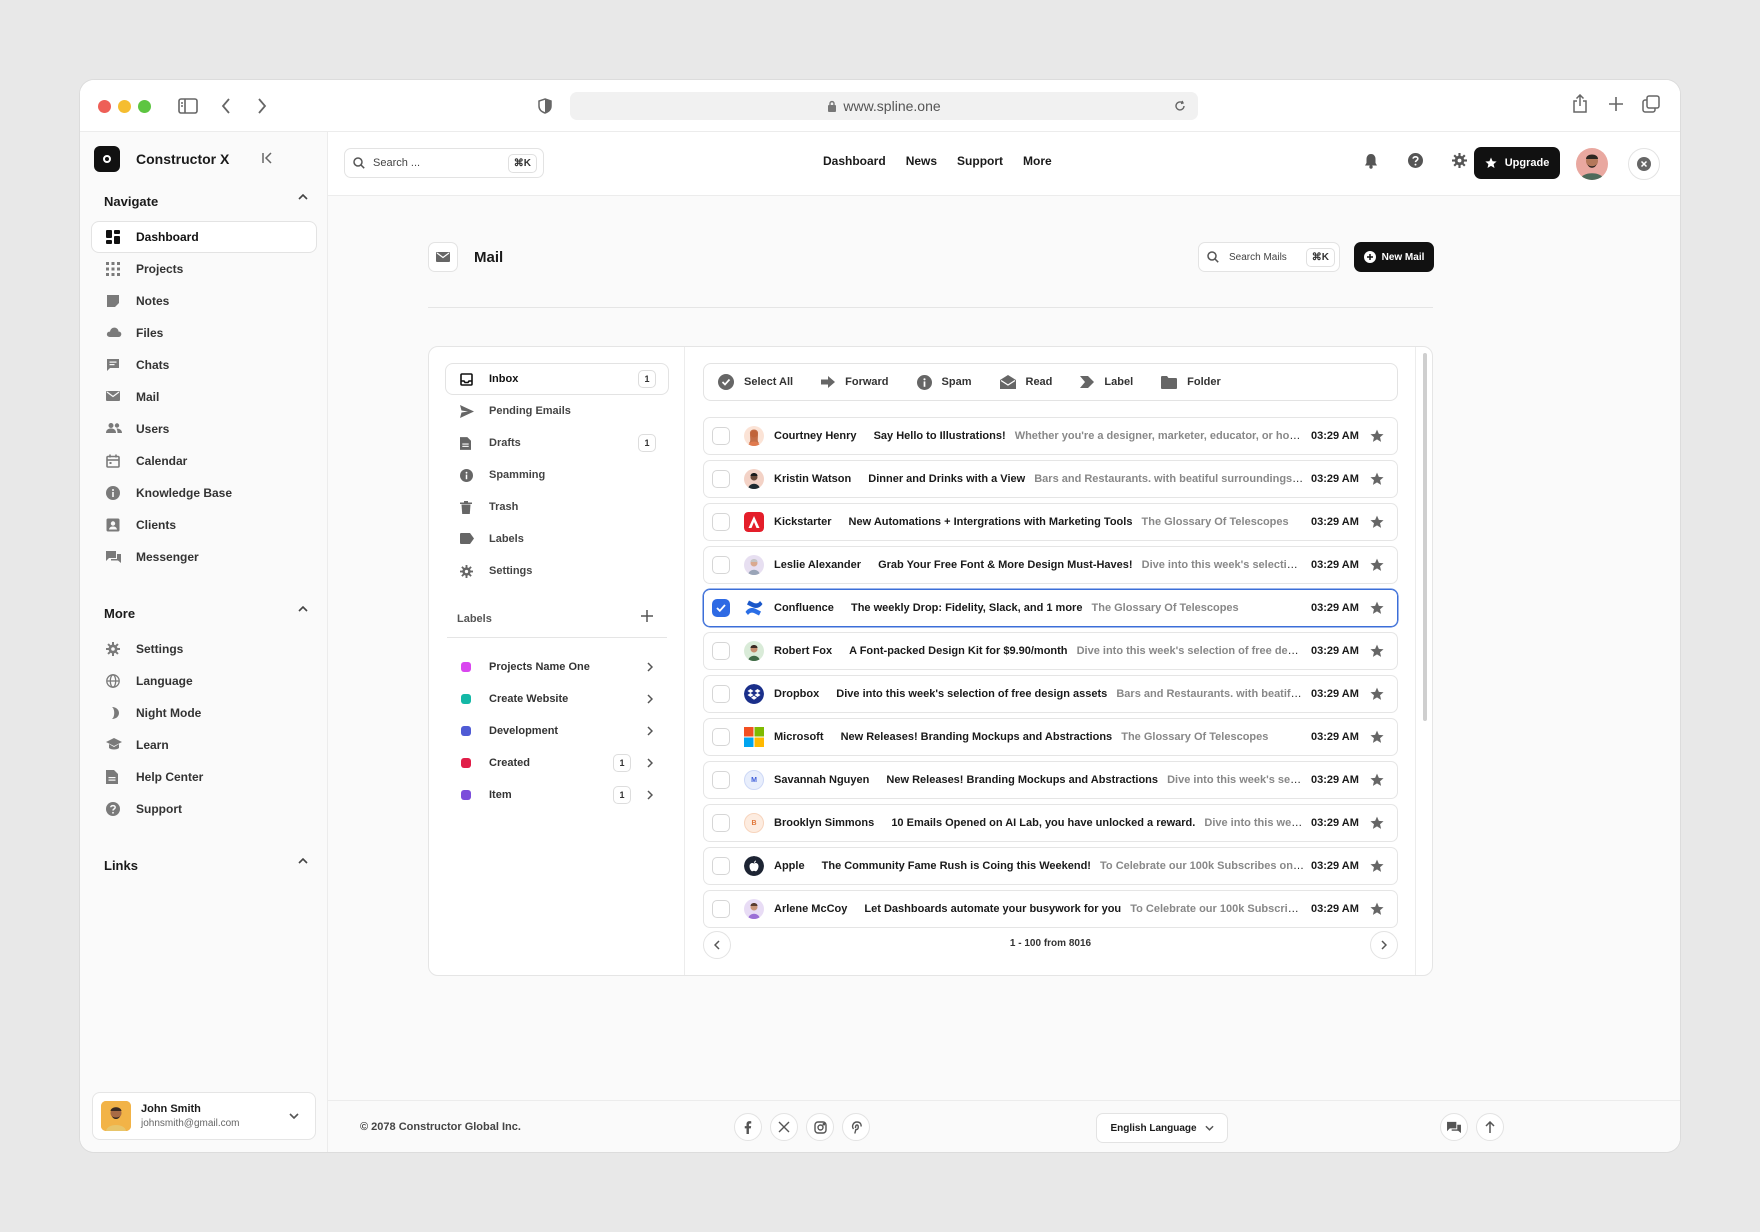 This screenshot has width=1760, height=1232. What do you see at coordinates (748, 1127) in the screenshot?
I see `facebook-icon` at bounding box center [748, 1127].